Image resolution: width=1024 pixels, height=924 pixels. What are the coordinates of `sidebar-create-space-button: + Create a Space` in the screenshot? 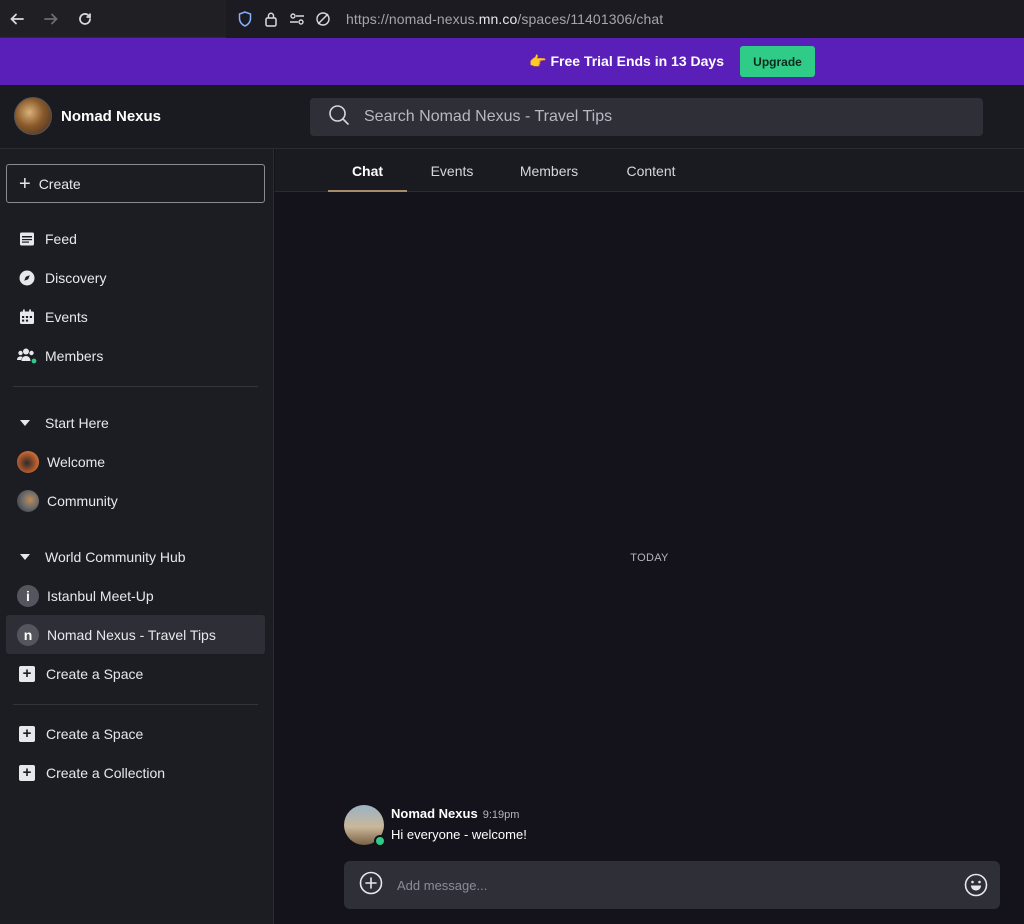 It's located at (135, 733).